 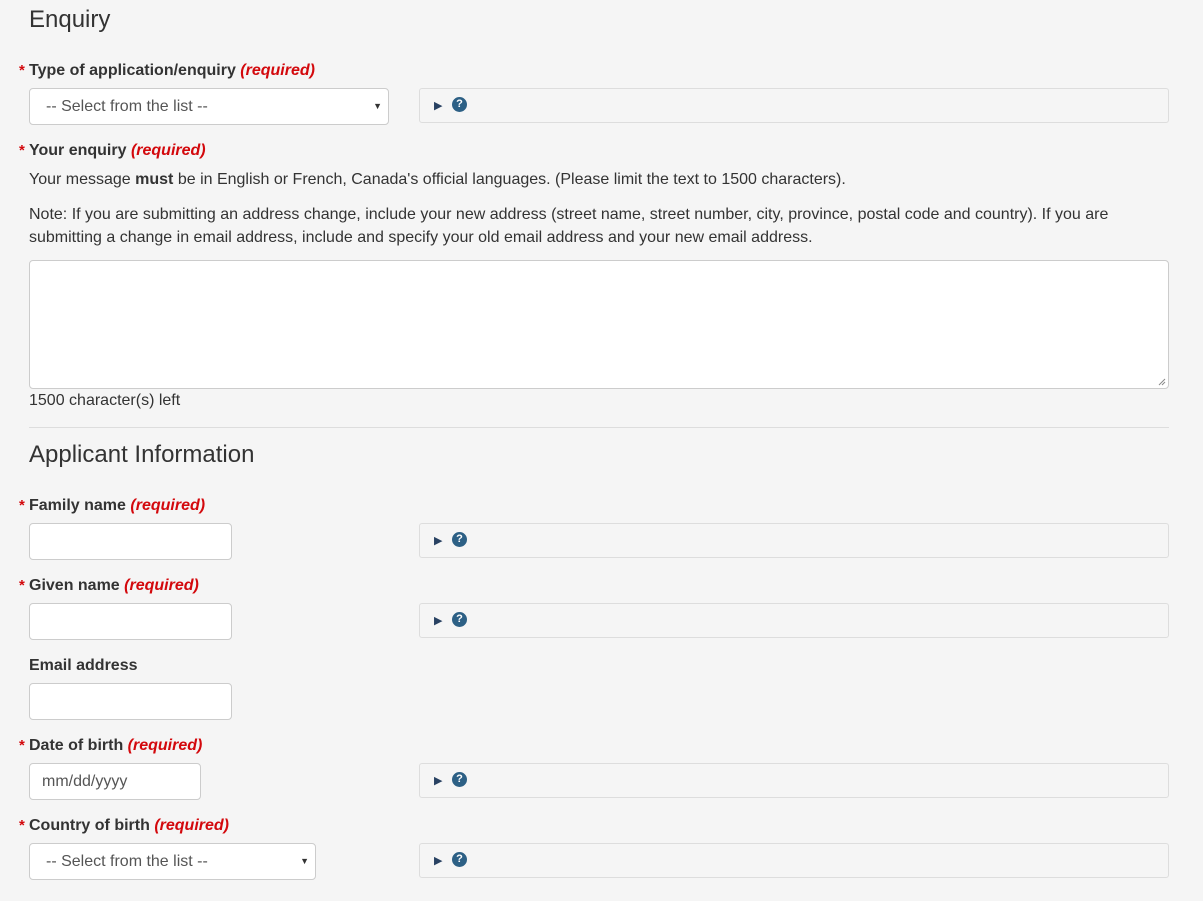 What do you see at coordinates (130, 621) in the screenshot?
I see `given-name-input` at bounding box center [130, 621].